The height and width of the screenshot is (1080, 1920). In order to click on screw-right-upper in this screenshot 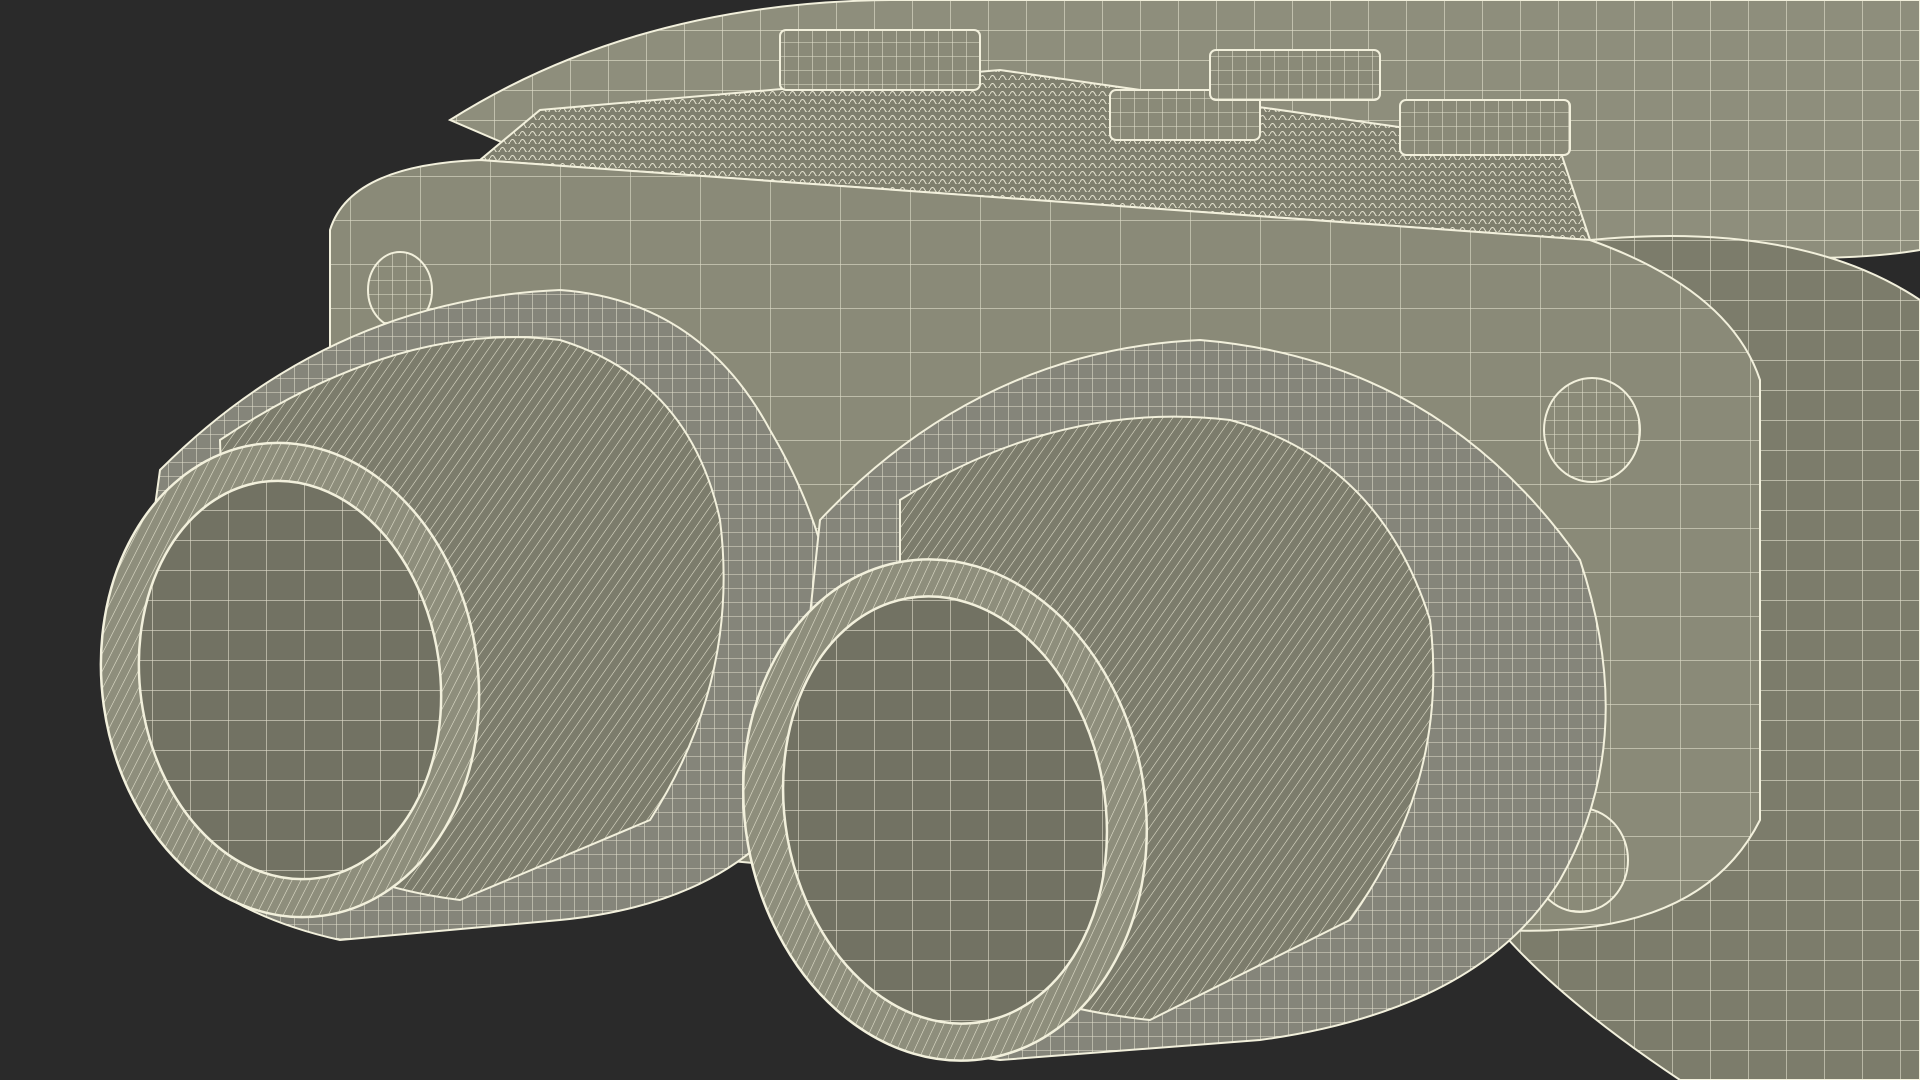, I will do `click(1592, 430)`.